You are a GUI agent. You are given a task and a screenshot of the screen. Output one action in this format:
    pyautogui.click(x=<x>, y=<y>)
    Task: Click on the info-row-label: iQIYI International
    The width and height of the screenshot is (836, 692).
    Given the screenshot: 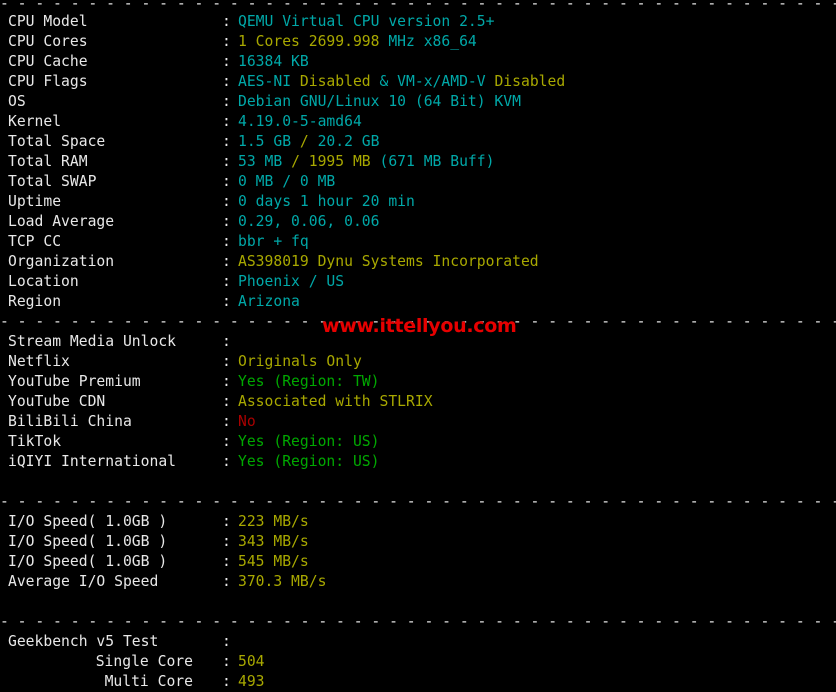 What is the action you would take?
    pyautogui.click(x=92, y=461)
    